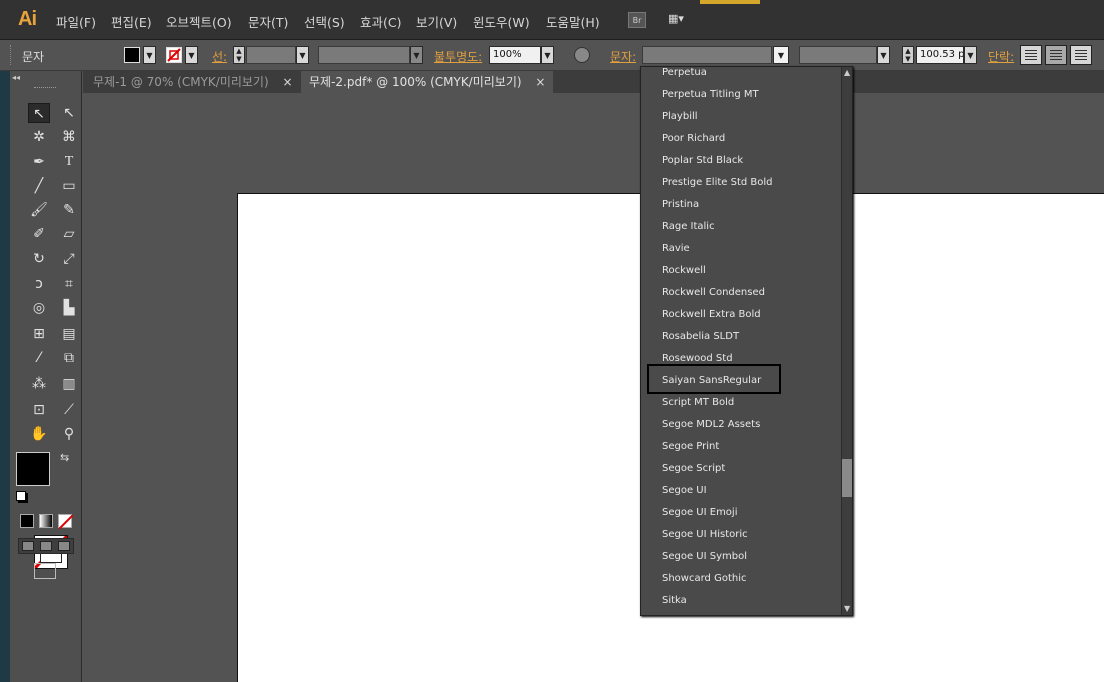 The height and width of the screenshot is (682, 1104). Describe the element at coordinates (693, 468) in the screenshot. I see `font-list-item: Segoe Script` at that location.